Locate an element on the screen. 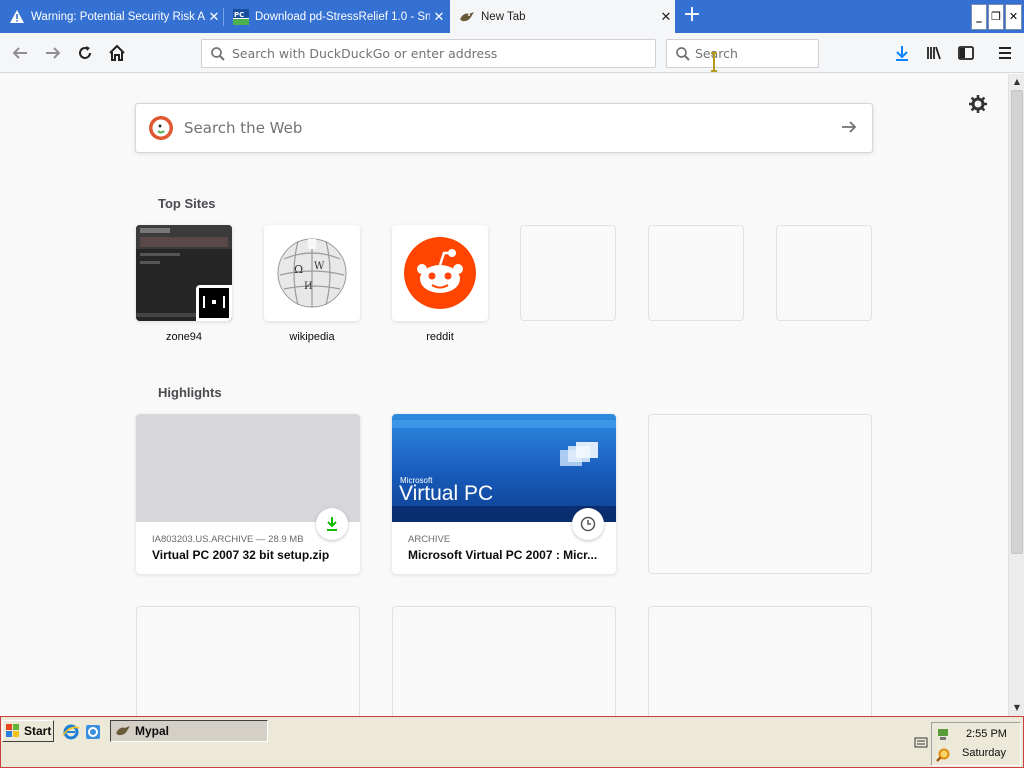 Image resolution: width=1024 pixels, height=768 pixels. top-sites-heading: Top Sites is located at coordinates (187, 203).